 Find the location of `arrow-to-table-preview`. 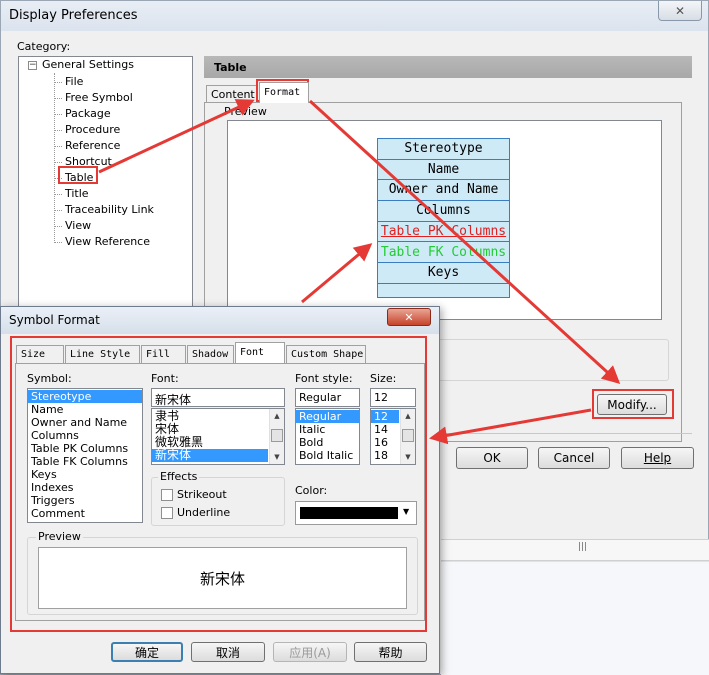

arrow-to-table-preview is located at coordinates (337, 273).